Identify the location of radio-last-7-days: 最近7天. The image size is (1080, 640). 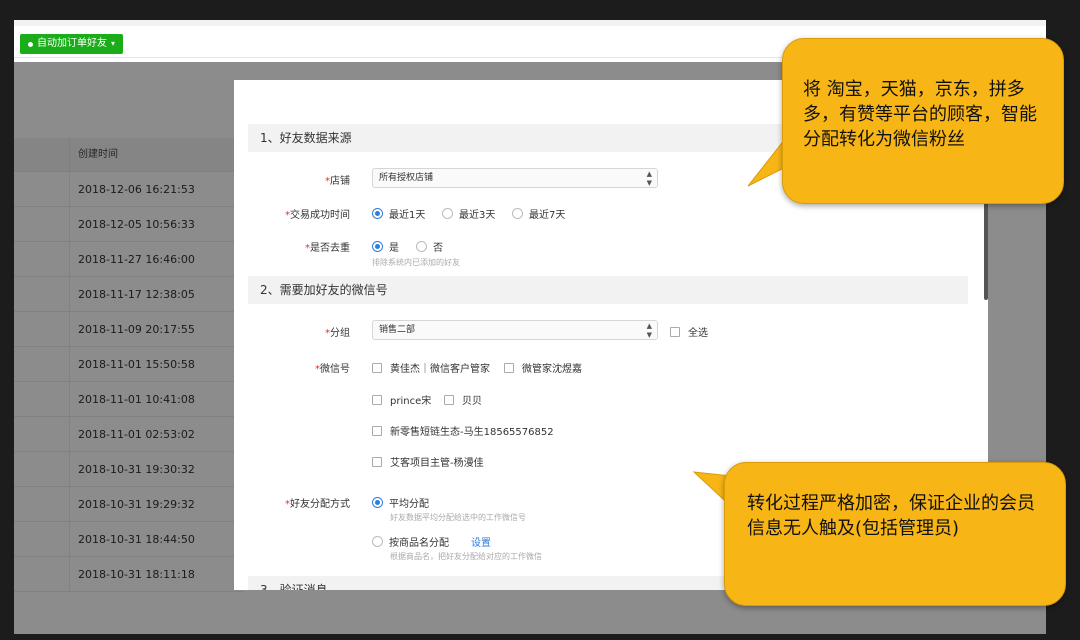
(538, 213).